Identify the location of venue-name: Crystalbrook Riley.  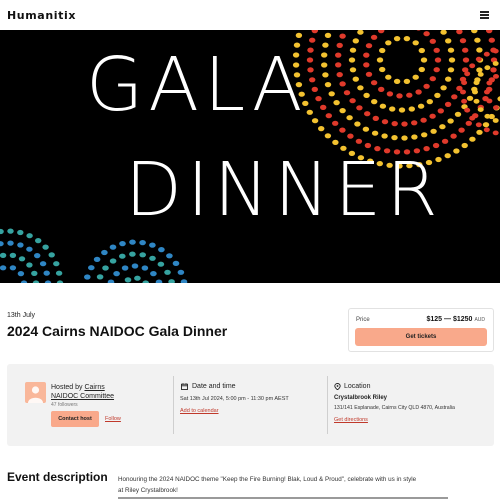
(361, 398).